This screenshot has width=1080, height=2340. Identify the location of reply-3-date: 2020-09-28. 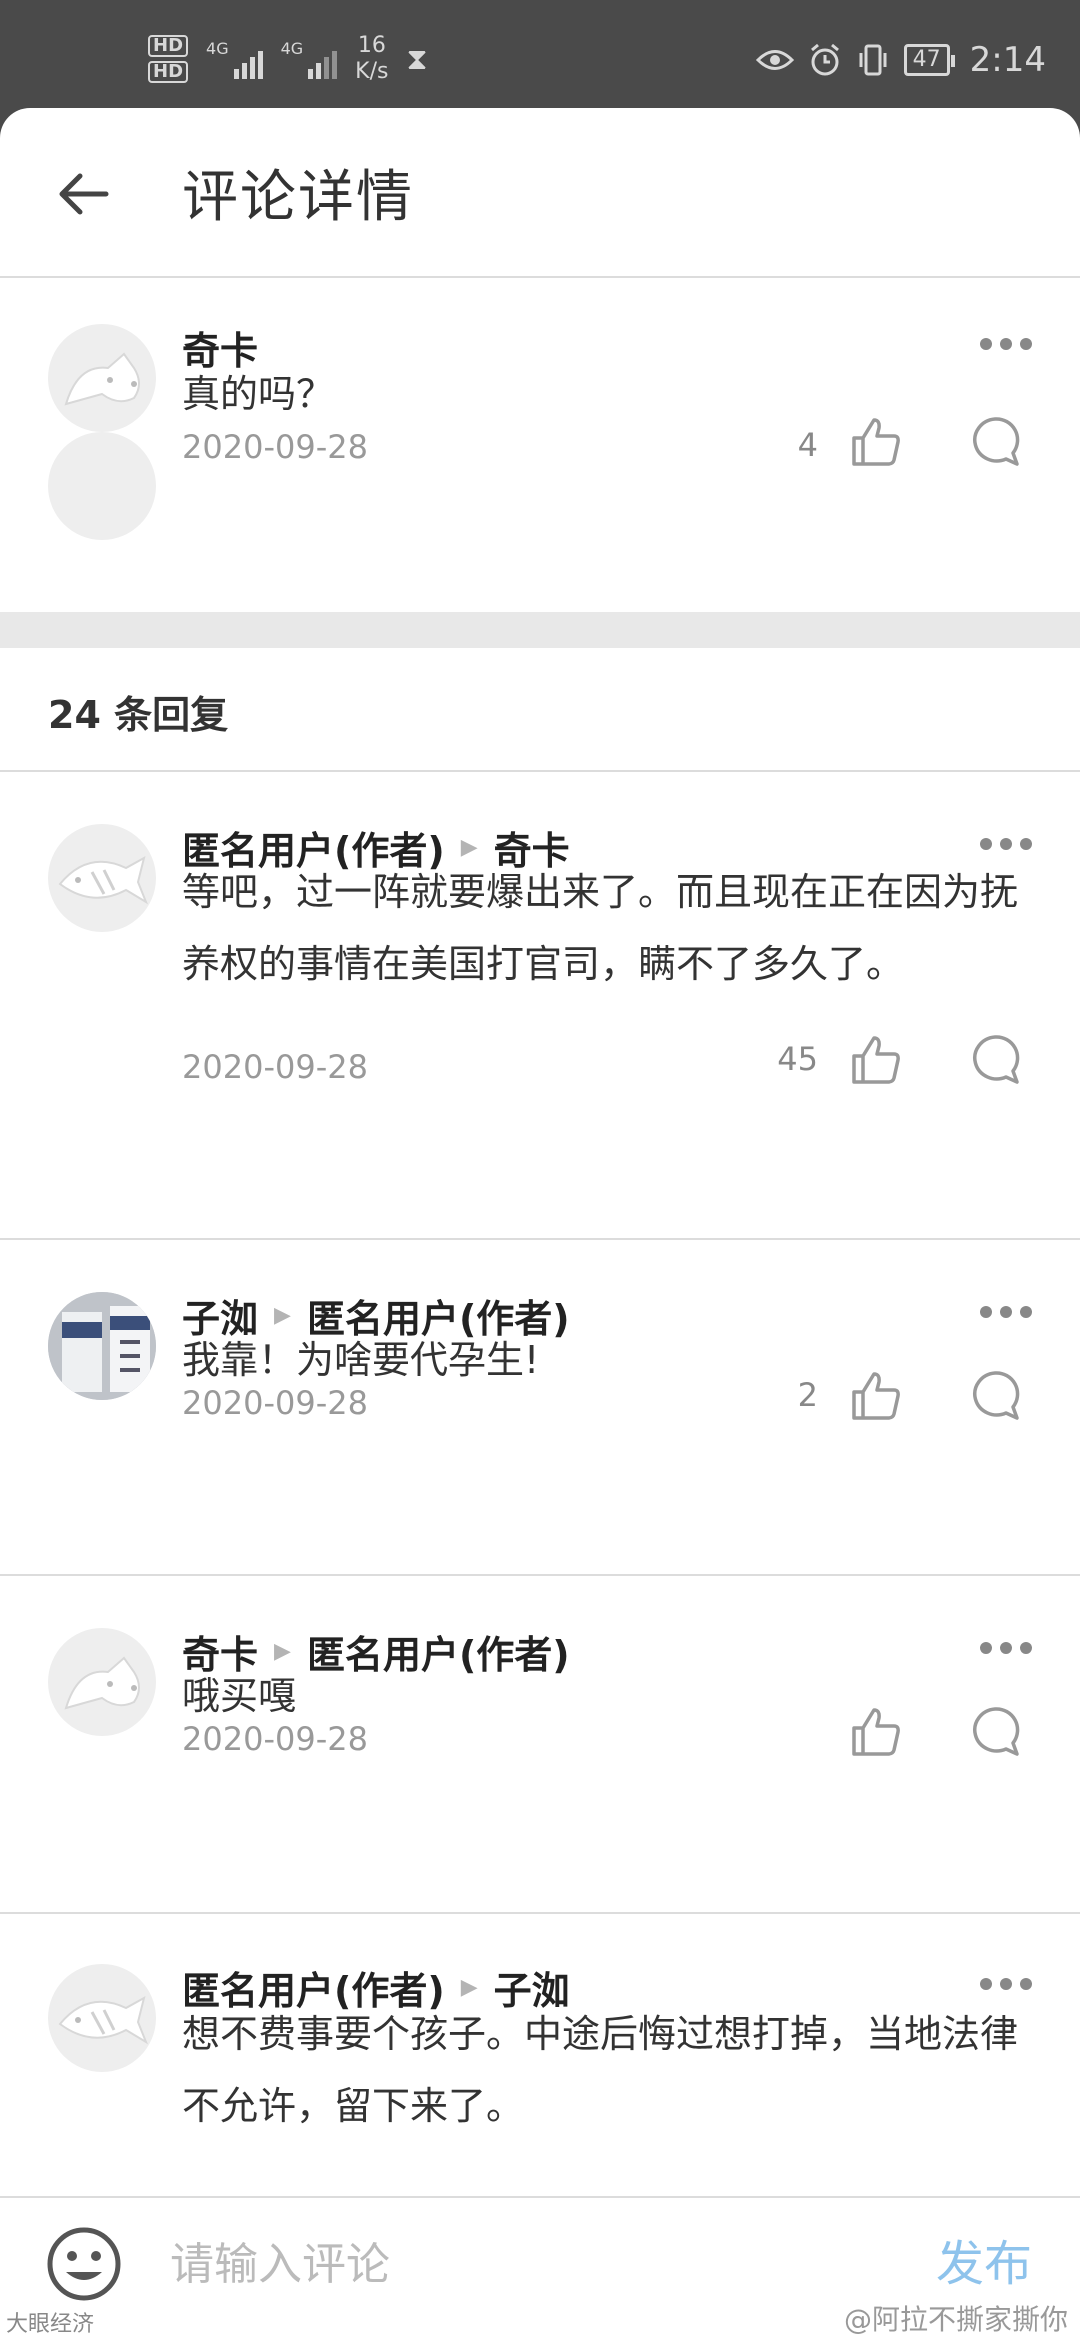
(275, 1739).